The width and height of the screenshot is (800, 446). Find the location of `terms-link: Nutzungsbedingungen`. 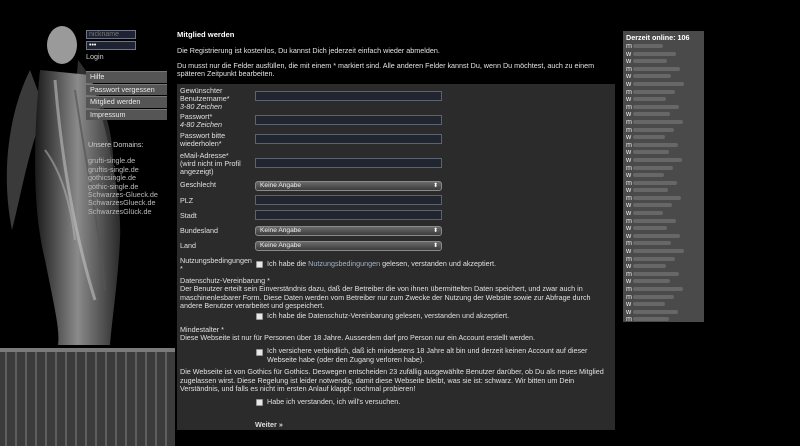

terms-link: Nutzungsbedingungen is located at coordinates (344, 263).